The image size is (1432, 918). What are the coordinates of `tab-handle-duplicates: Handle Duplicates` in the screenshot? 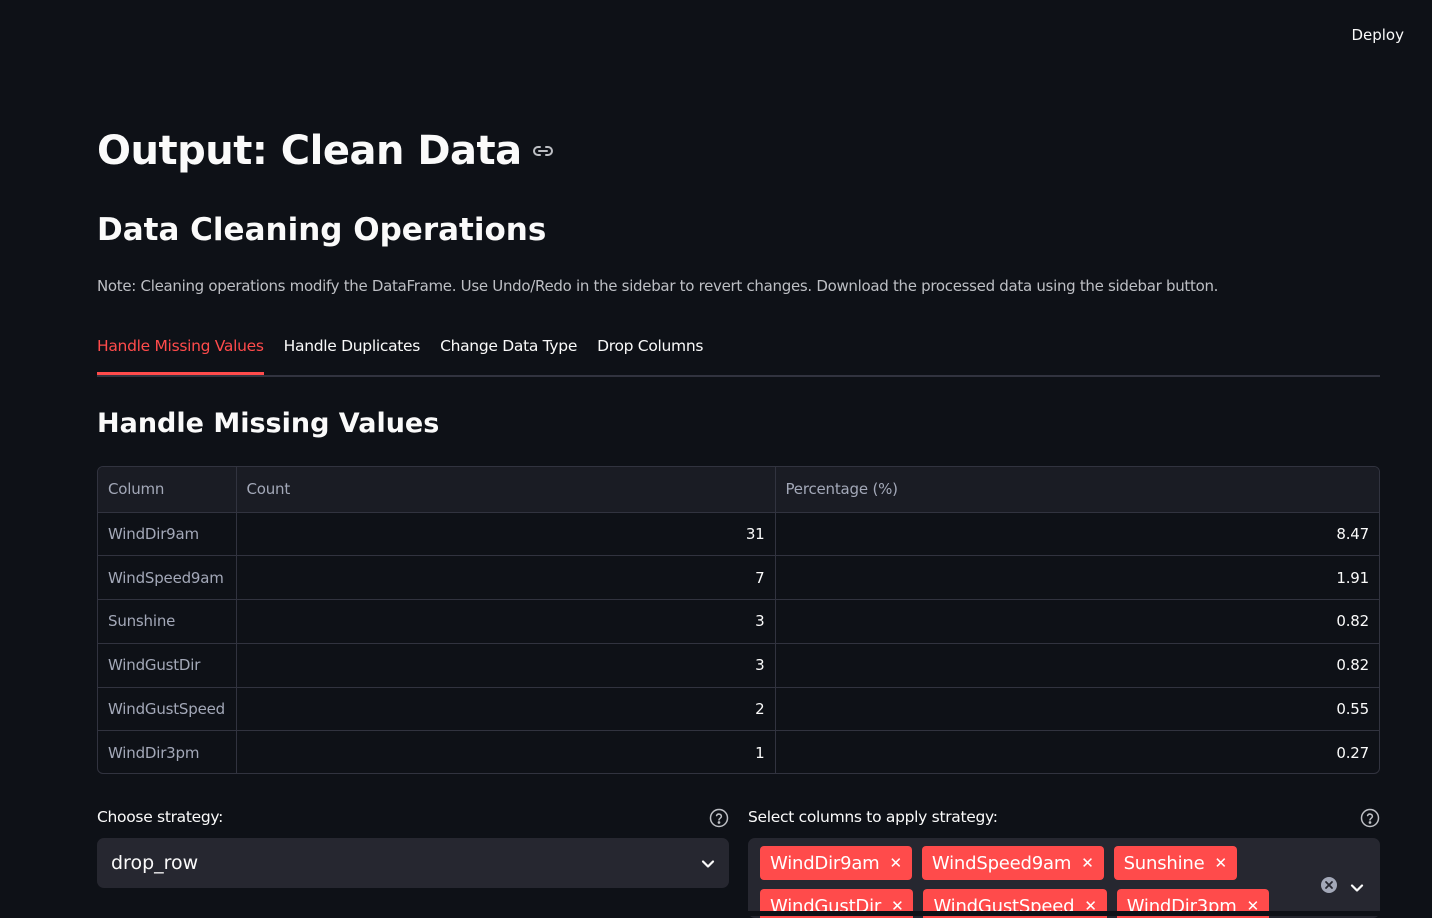 It's located at (352, 355).